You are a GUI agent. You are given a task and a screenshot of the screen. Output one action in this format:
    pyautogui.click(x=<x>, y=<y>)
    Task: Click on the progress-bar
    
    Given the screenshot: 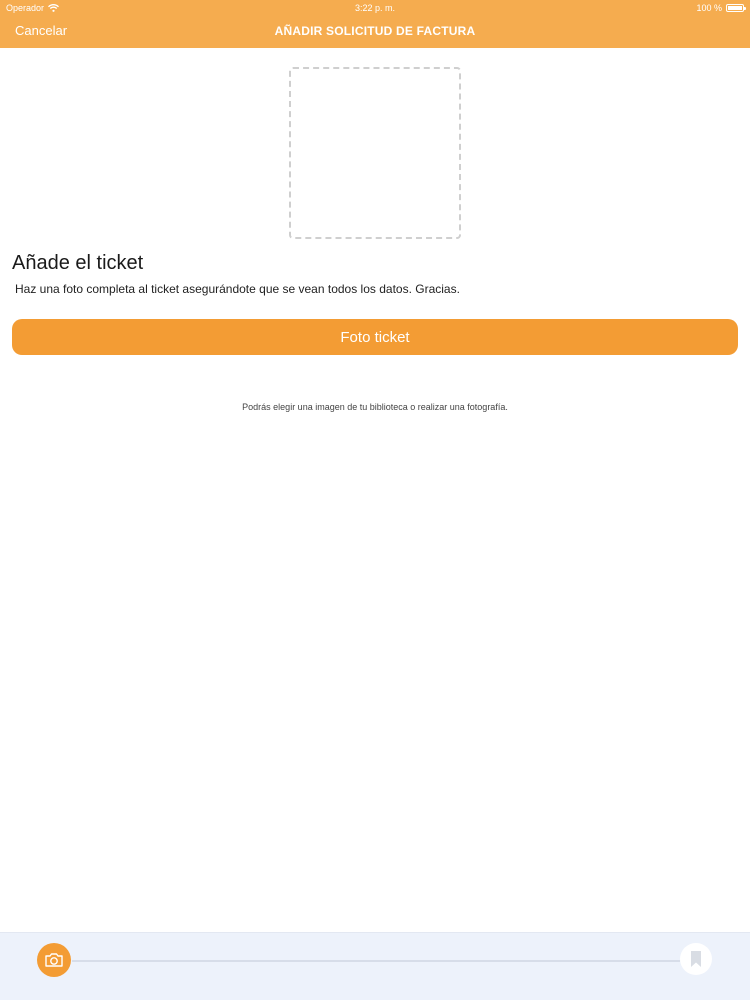 What is the action you would take?
    pyautogui.click(x=375, y=966)
    